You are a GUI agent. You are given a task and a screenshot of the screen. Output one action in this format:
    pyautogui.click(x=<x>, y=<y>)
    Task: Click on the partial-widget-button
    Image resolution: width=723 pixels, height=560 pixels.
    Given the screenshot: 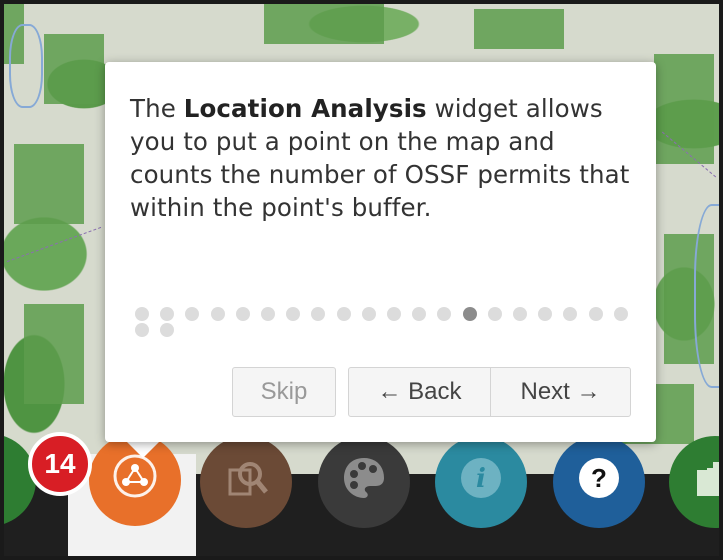 What is the action you would take?
    pyautogui.click(x=20, y=480)
    